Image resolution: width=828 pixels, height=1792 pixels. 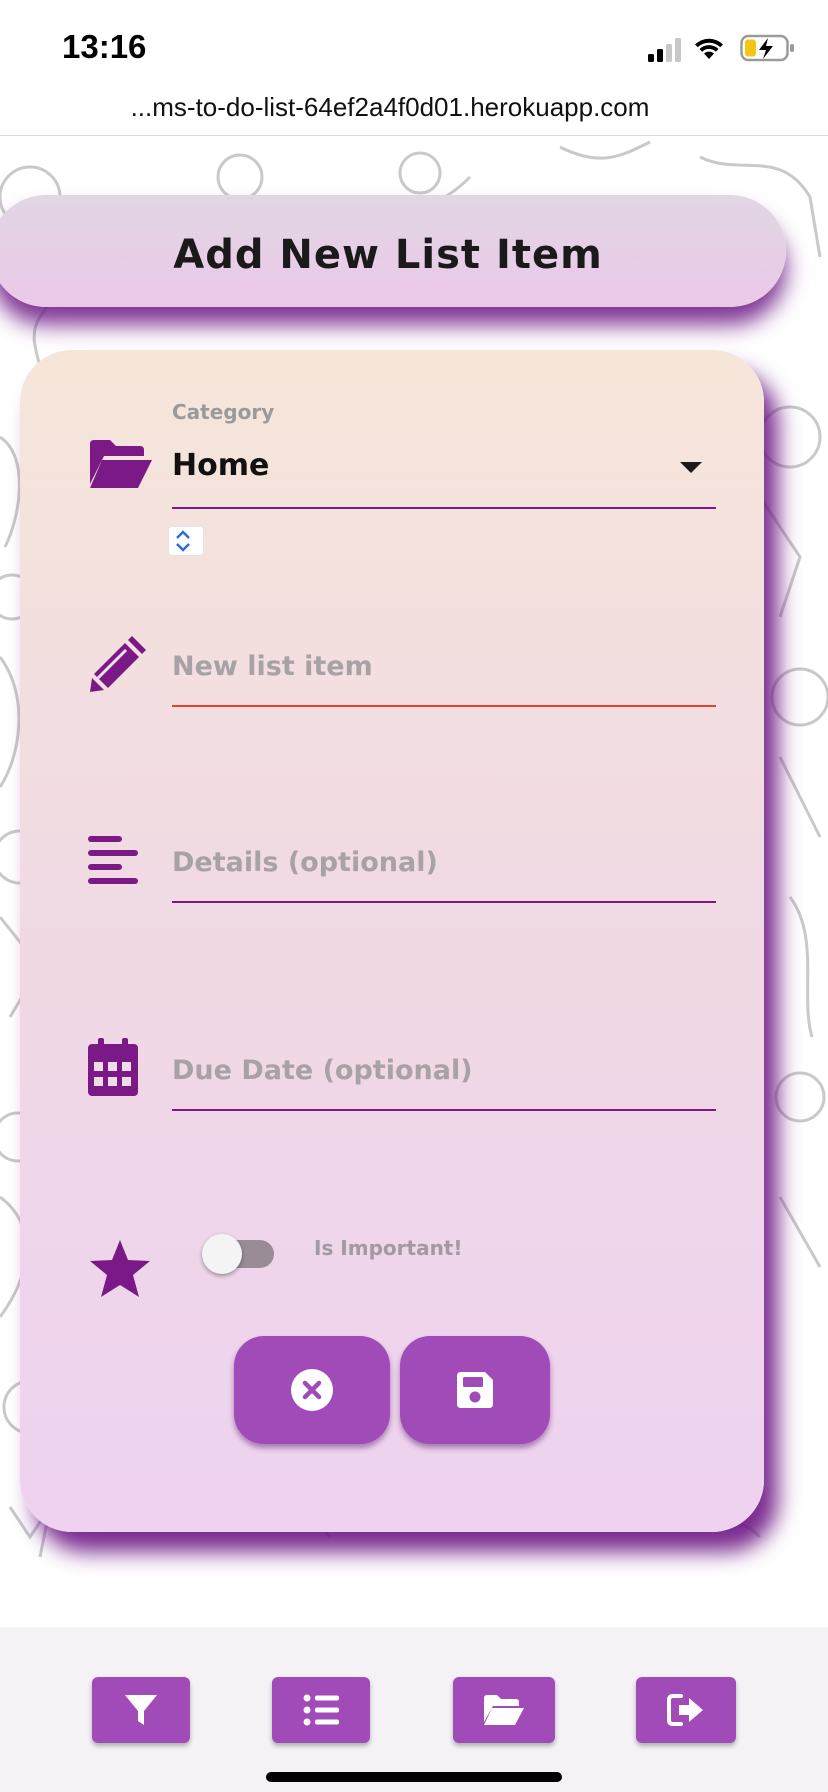 I want to click on sign-out-icon, so click(x=685, y=1710).